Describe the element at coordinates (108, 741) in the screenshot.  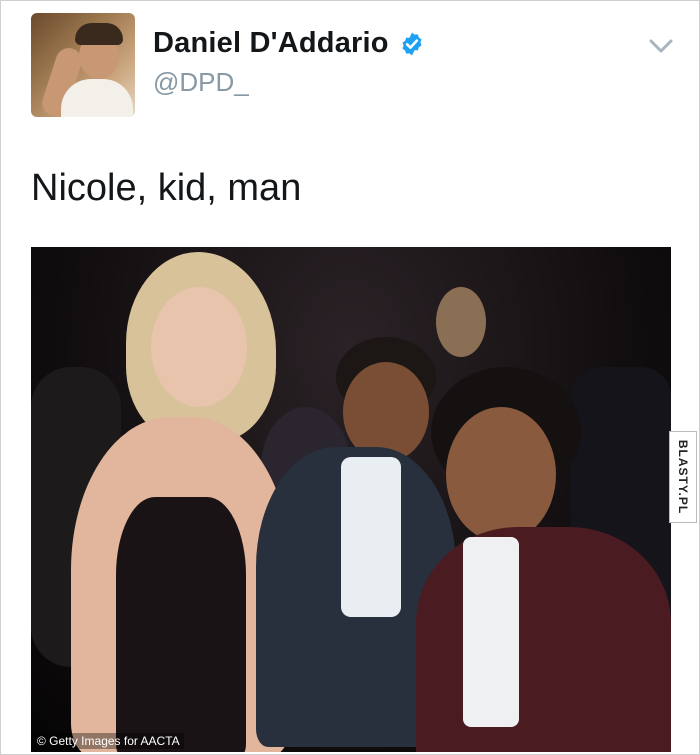
I see `photo-credit: © Getty Images for AACTA` at that location.